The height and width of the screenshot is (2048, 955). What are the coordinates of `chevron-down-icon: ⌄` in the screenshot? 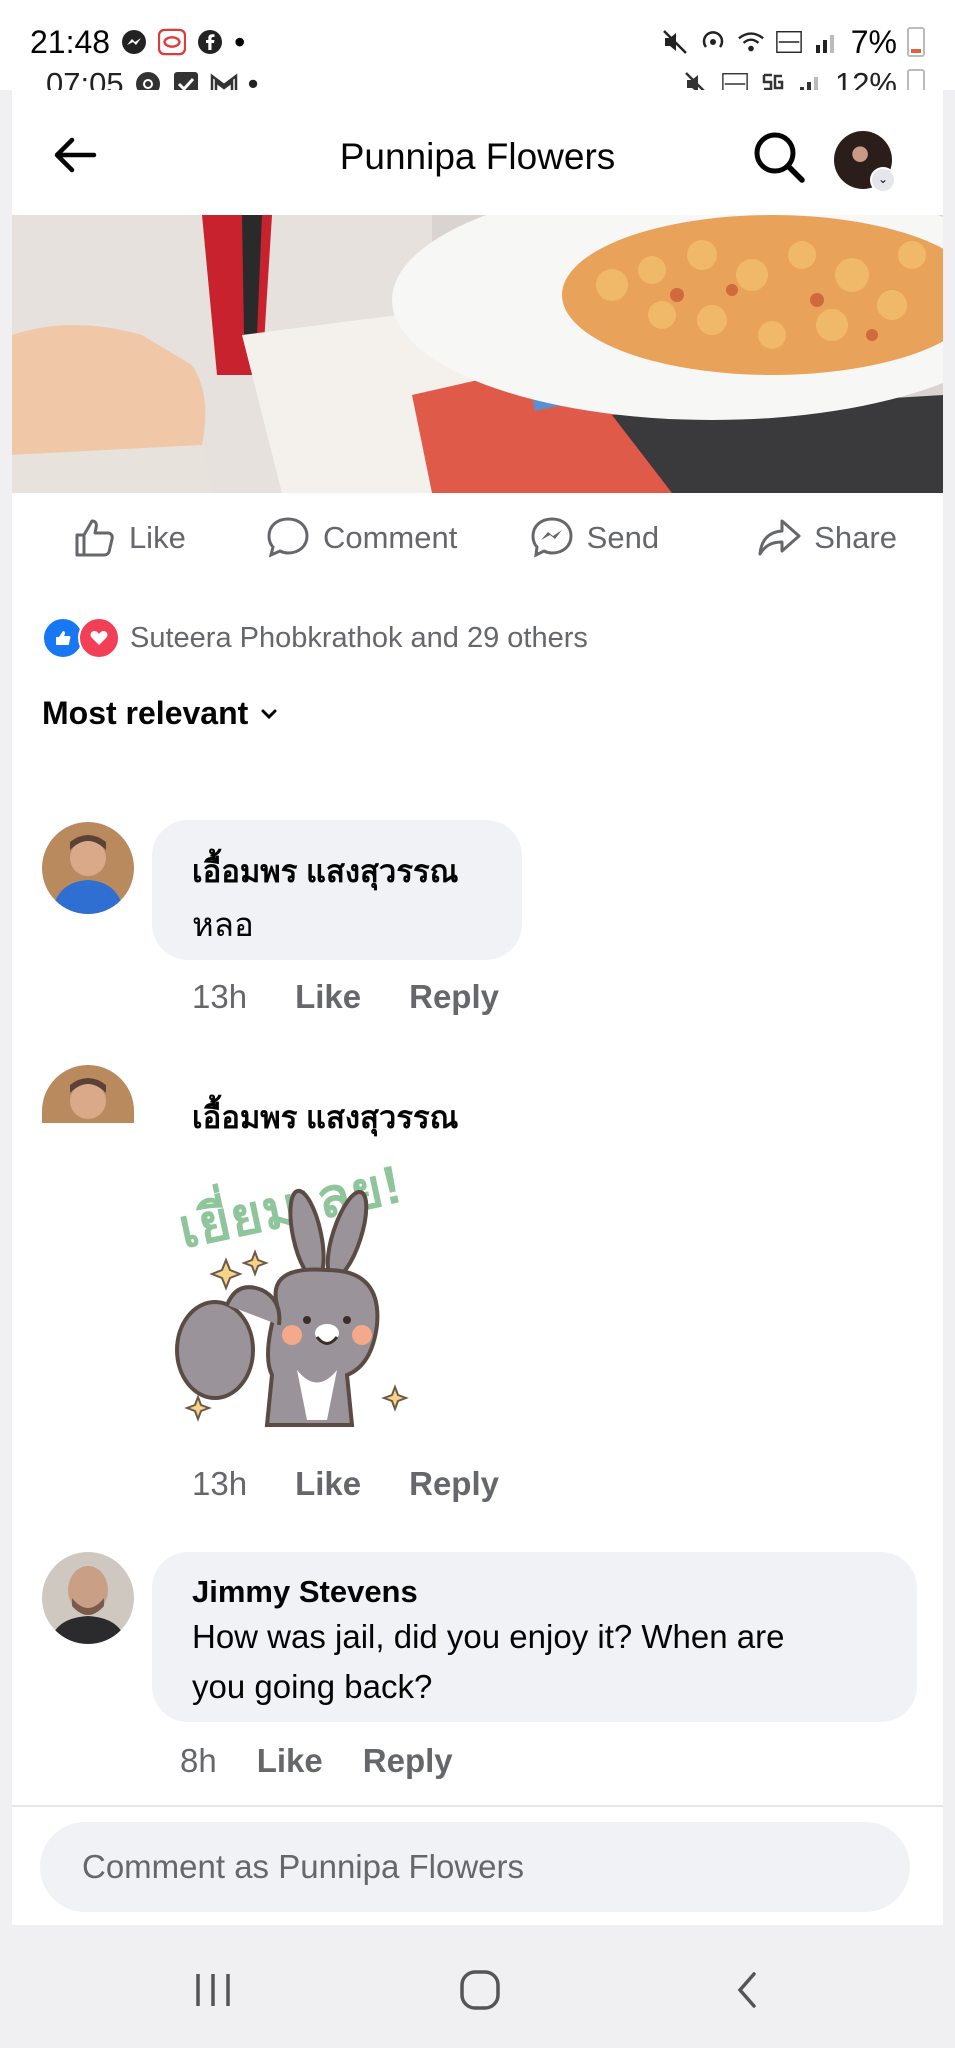 It's located at (883, 180).